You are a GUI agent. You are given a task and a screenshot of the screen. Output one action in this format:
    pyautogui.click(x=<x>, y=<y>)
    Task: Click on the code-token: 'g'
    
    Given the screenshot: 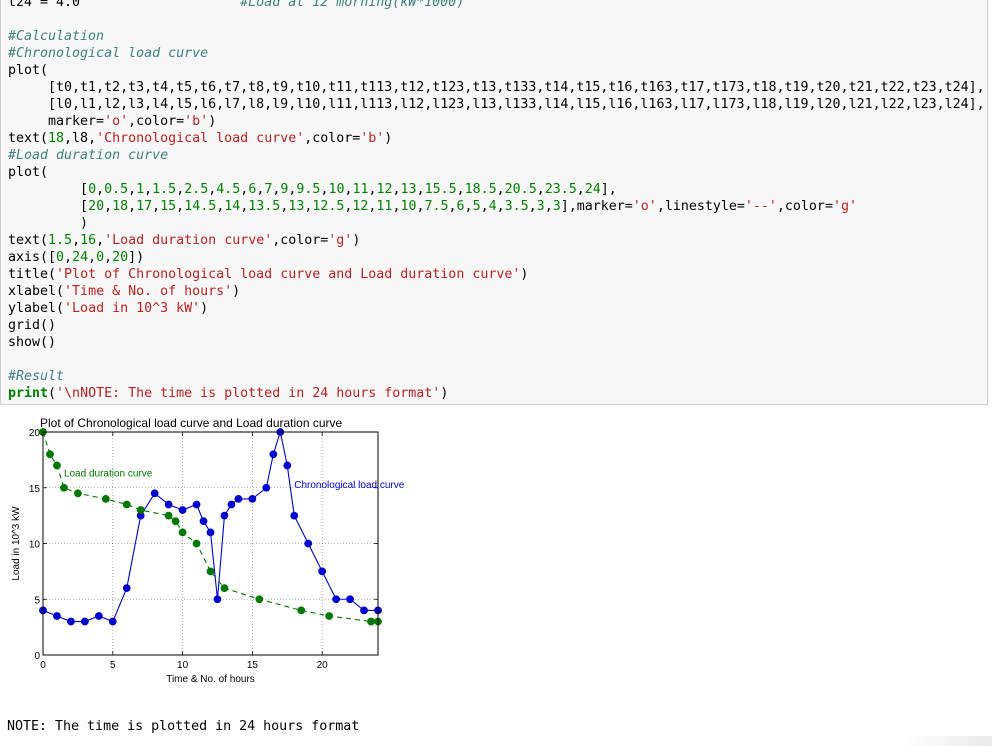 What is the action you would take?
    pyautogui.click(x=844, y=206)
    